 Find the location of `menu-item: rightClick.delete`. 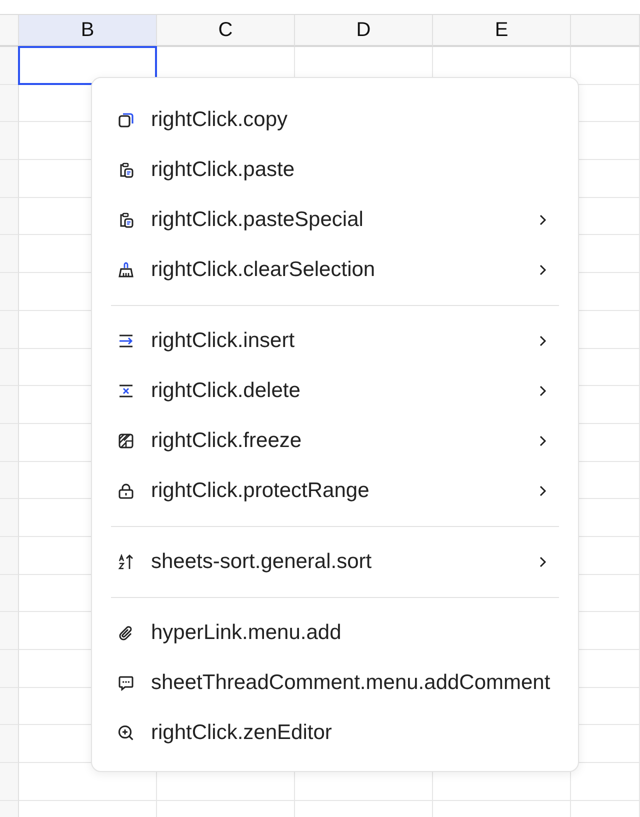

menu-item: rightClick.delete is located at coordinates (335, 391).